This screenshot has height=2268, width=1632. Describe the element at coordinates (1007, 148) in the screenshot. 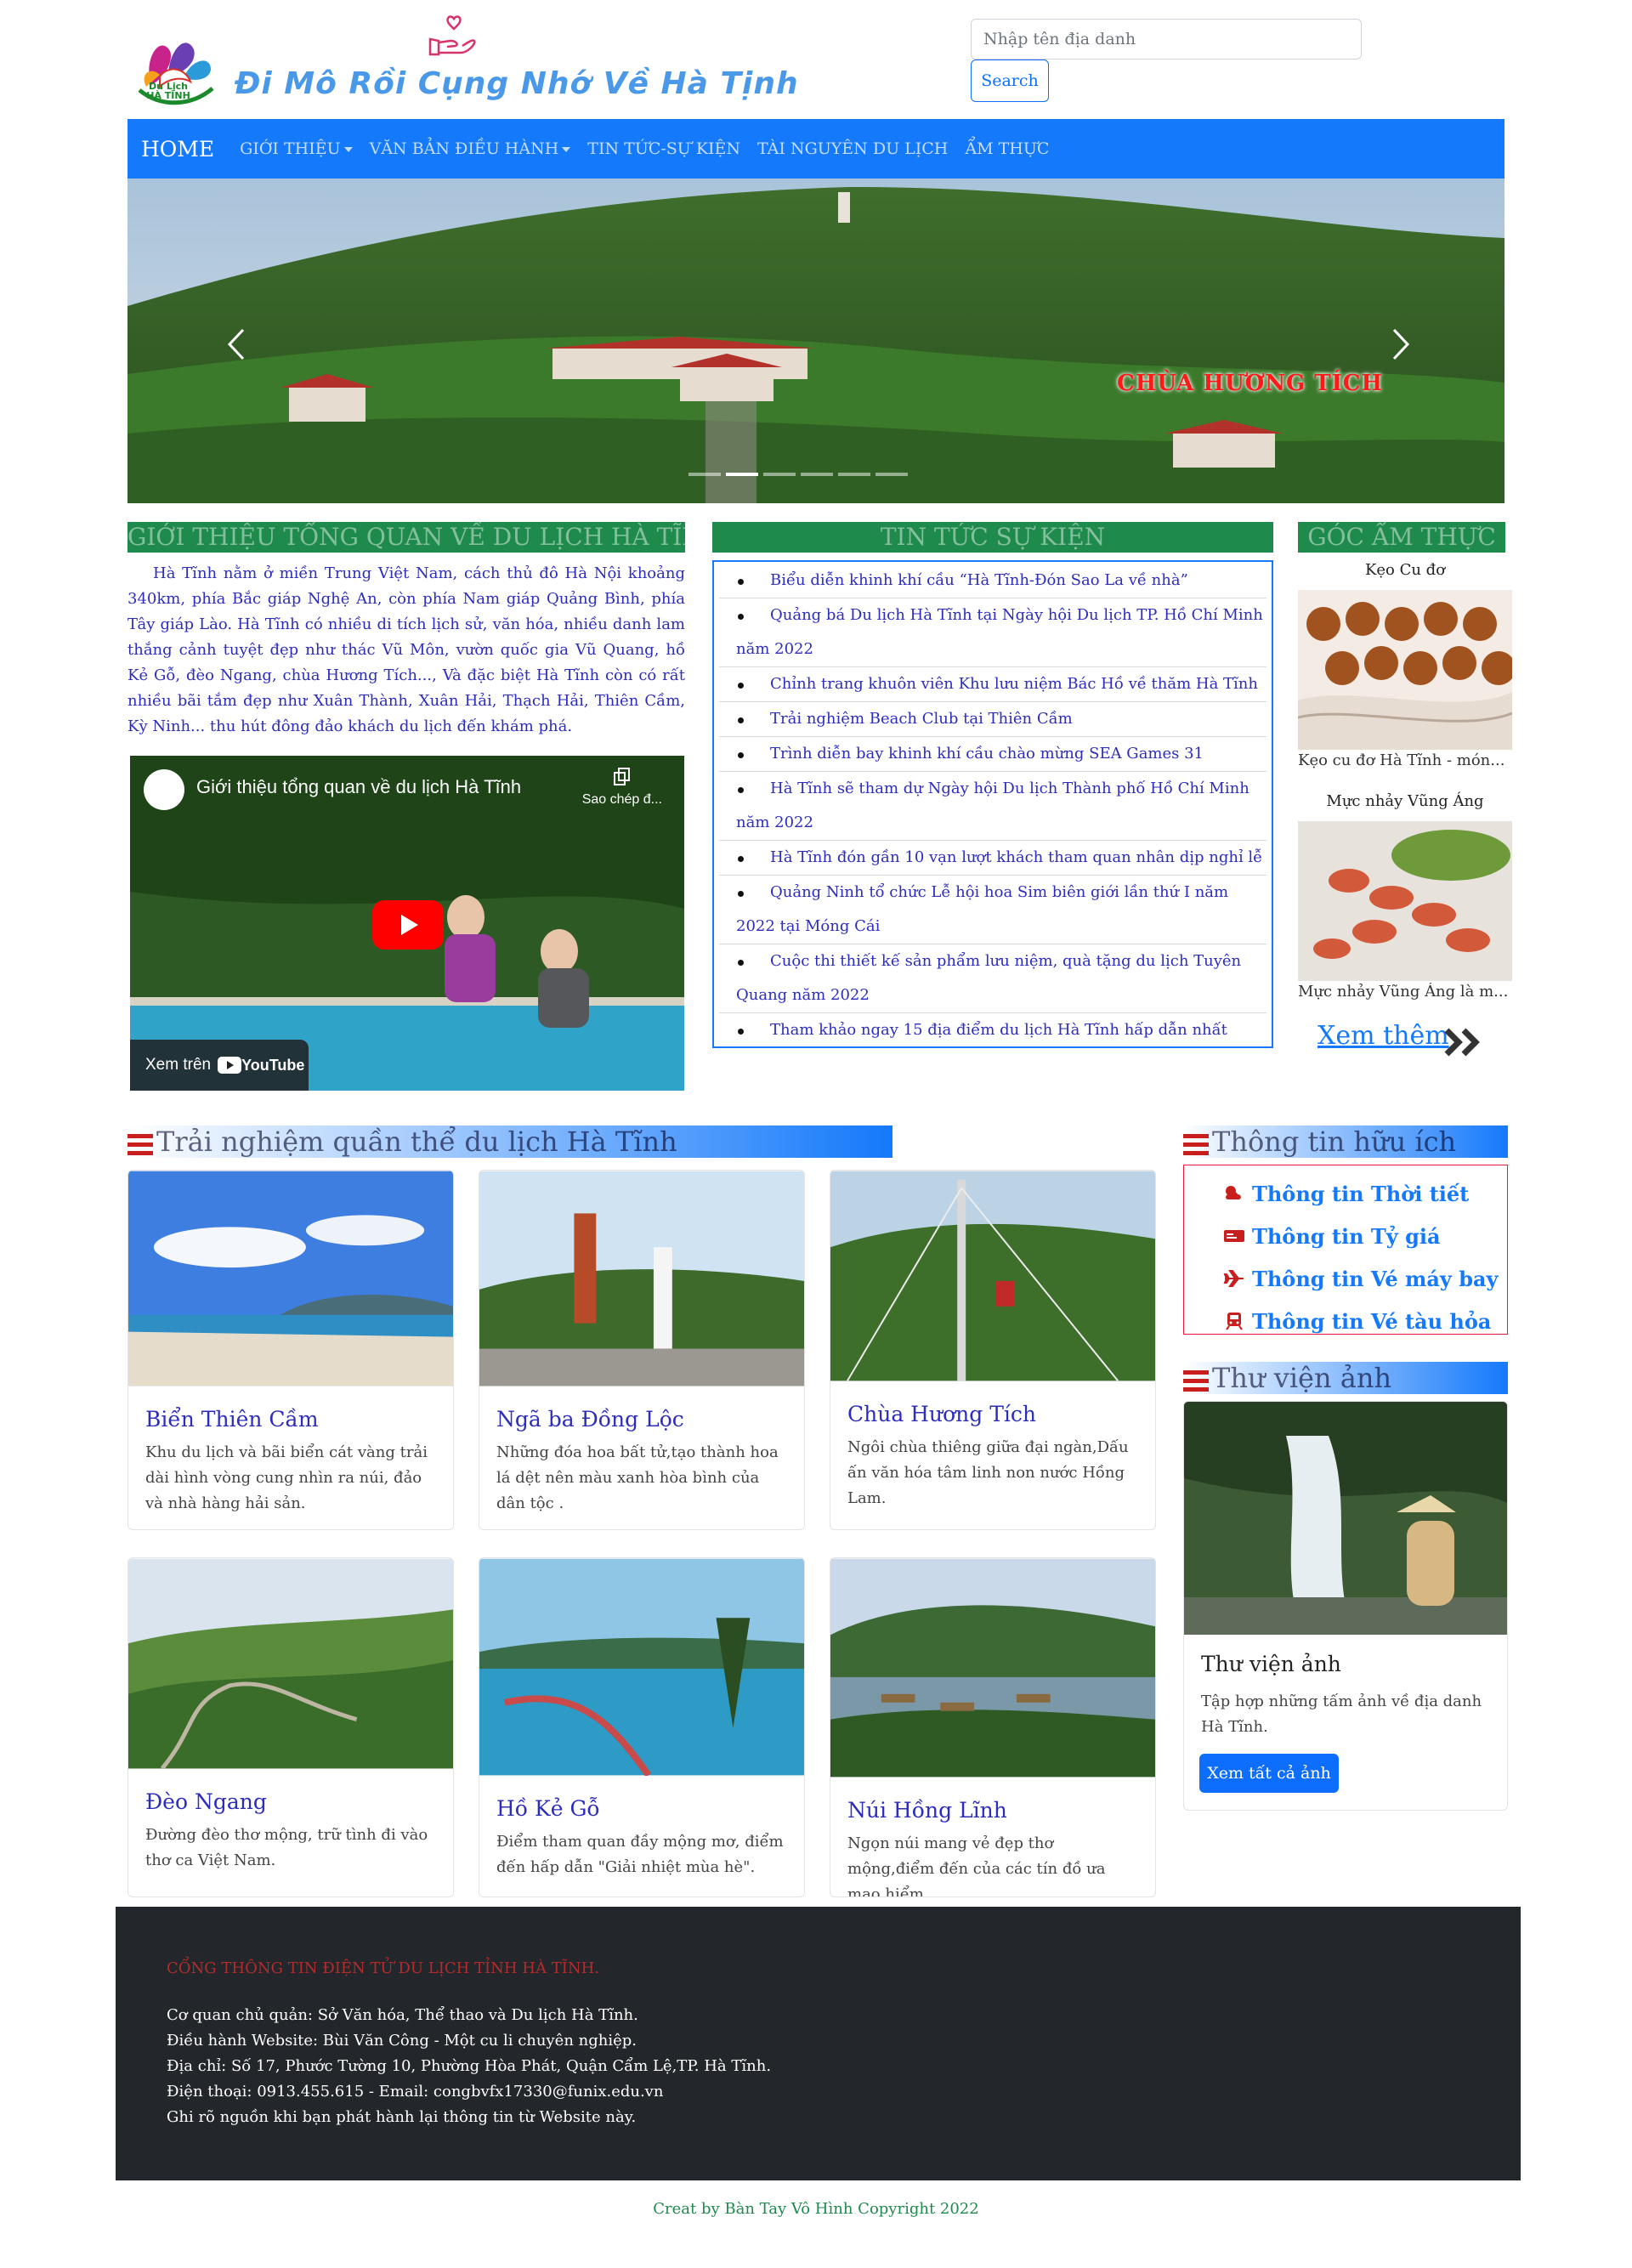

I see `nav-item-am-thuc: ẨM THỰC` at that location.